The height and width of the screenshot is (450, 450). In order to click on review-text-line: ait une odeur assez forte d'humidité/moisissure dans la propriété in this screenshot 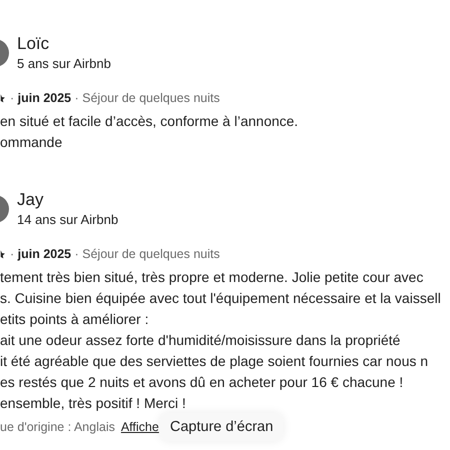, I will do `click(201, 340)`.